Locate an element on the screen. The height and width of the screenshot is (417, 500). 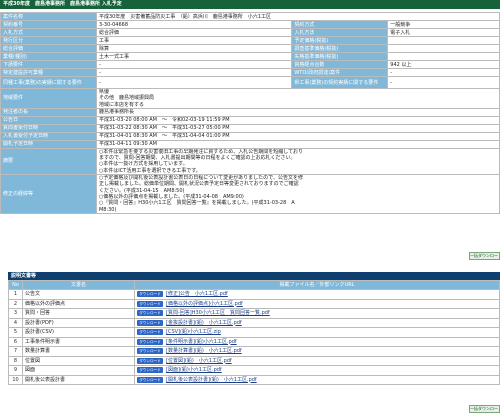
doc-row: 2 価格以外の評価点 ダウンロード [価格以外の評価点]小六1工区.pdf is located at coordinates (254, 303).